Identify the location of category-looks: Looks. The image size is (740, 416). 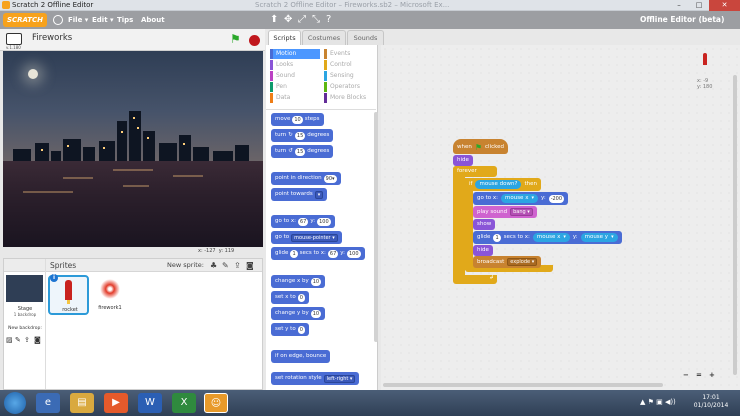
(295, 65).